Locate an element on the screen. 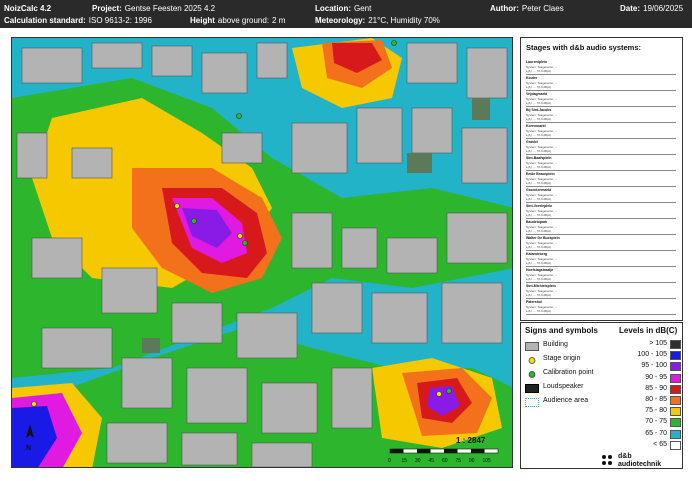 The width and height of the screenshot is (692, 481). scale-tick-label: 75 is located at coordinates (459, 461).